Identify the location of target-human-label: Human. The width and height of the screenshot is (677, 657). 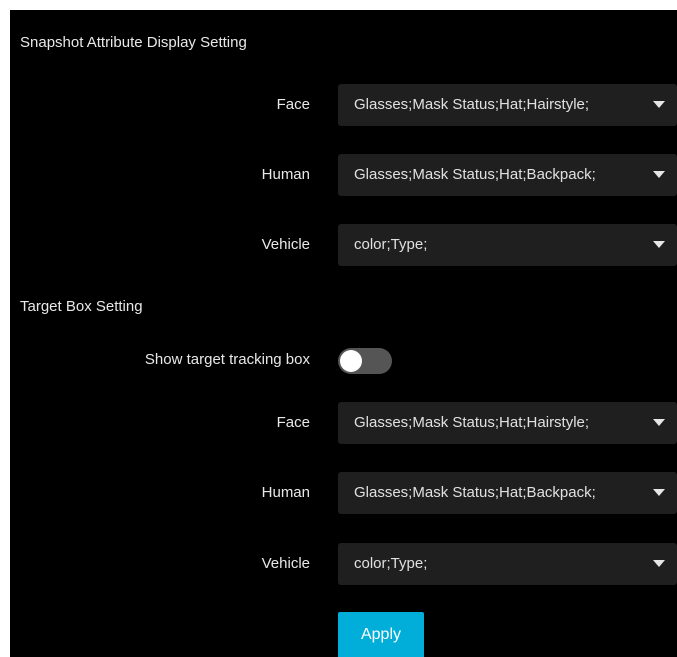
(285, 492).